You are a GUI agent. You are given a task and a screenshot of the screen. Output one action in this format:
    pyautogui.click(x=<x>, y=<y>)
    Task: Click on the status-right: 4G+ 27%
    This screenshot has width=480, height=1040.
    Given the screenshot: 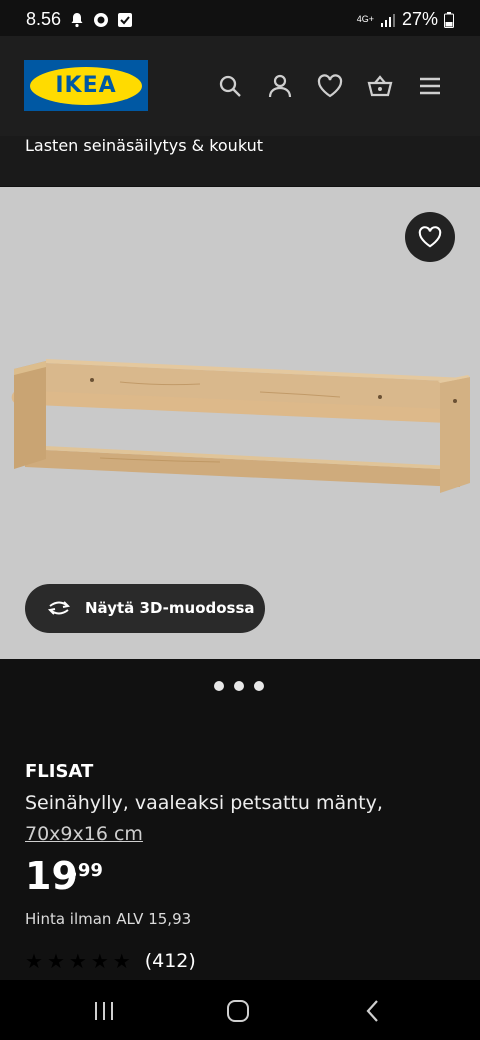 What is the action you would take?
    pyautogui.click(x=405, y=19)
    